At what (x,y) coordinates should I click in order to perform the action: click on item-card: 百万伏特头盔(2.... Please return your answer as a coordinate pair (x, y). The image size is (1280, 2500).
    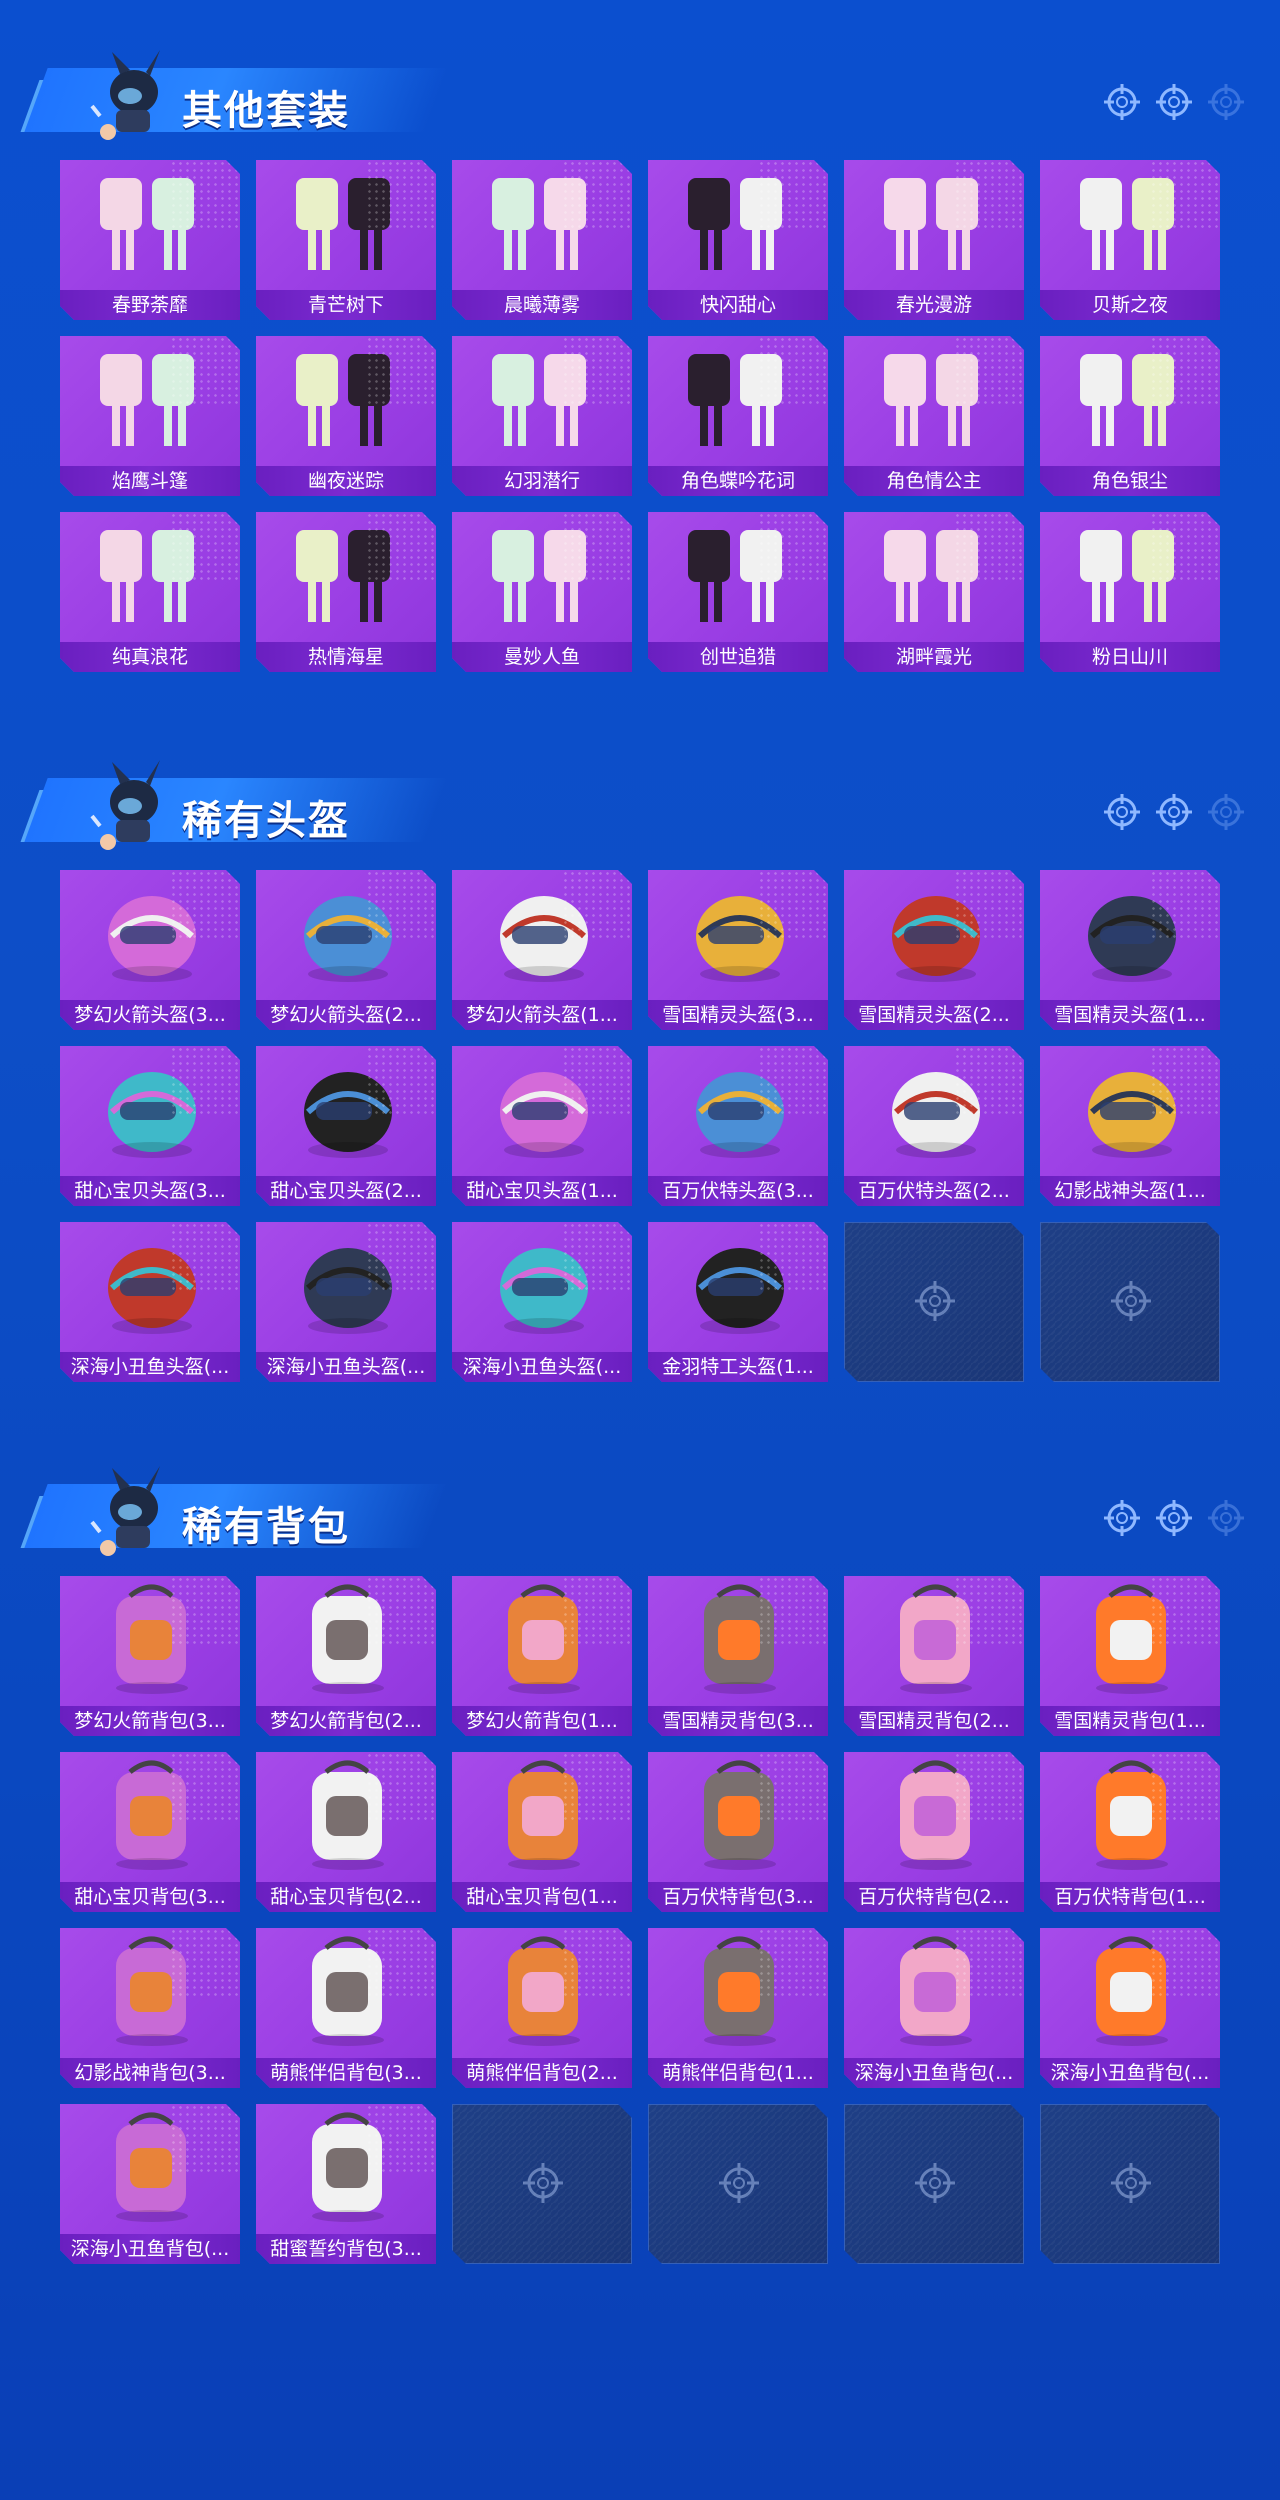
    Looking at the image, I should click on (934, 1126).